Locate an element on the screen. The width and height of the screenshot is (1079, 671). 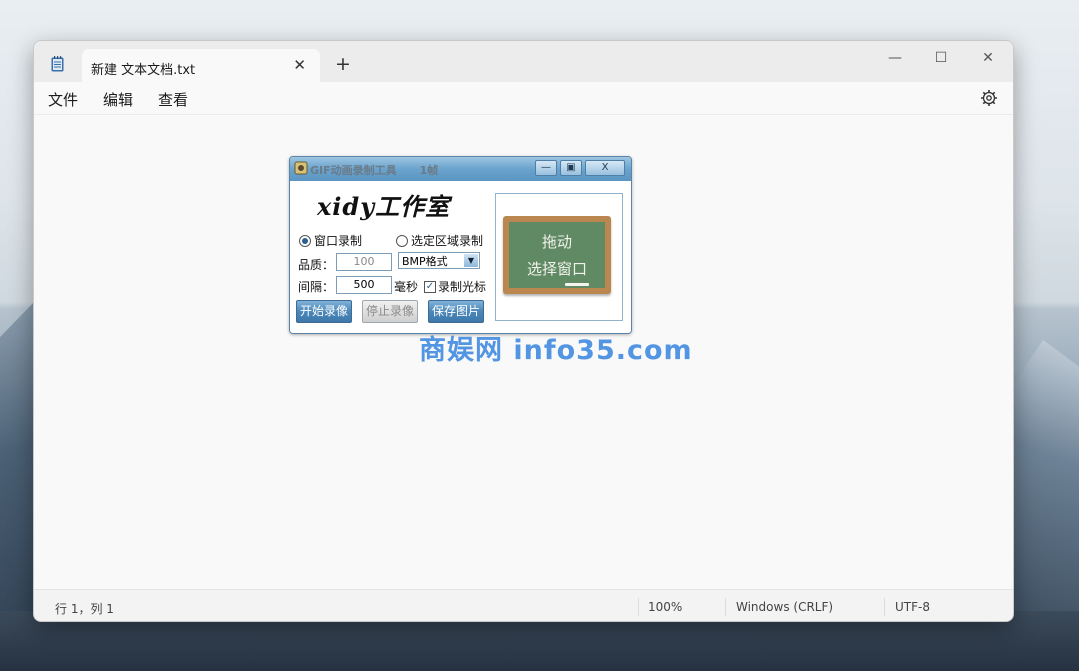
mode-window-label: 窗口录制 is located at coordinates (338, 241).